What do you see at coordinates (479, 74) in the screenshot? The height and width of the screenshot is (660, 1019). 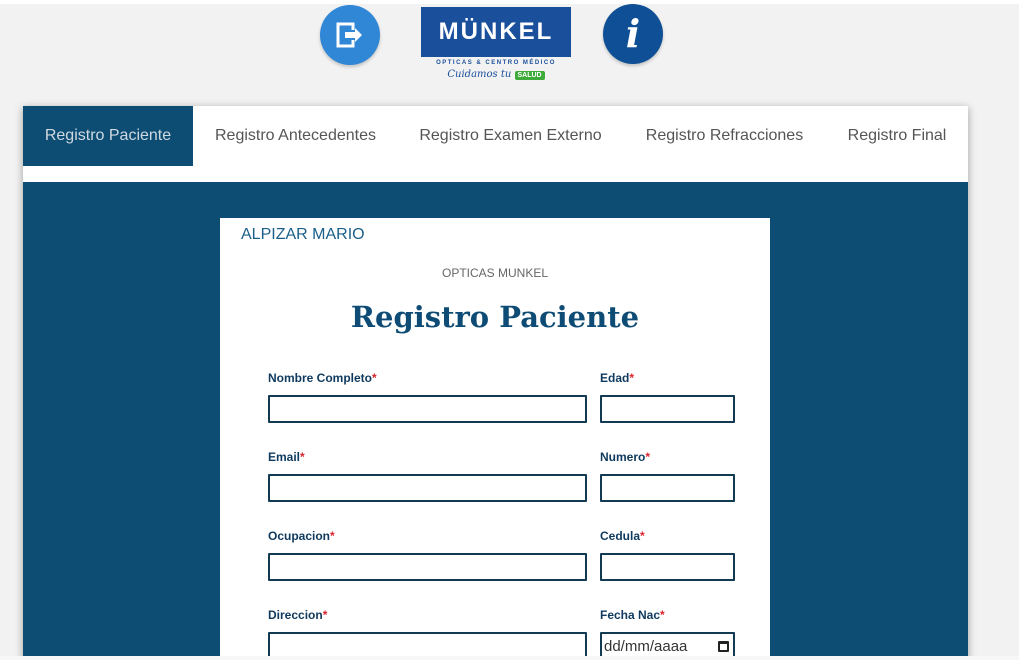 I see `logo-tagline-text: Cuidamos tu` at bounding box center [479, 74].